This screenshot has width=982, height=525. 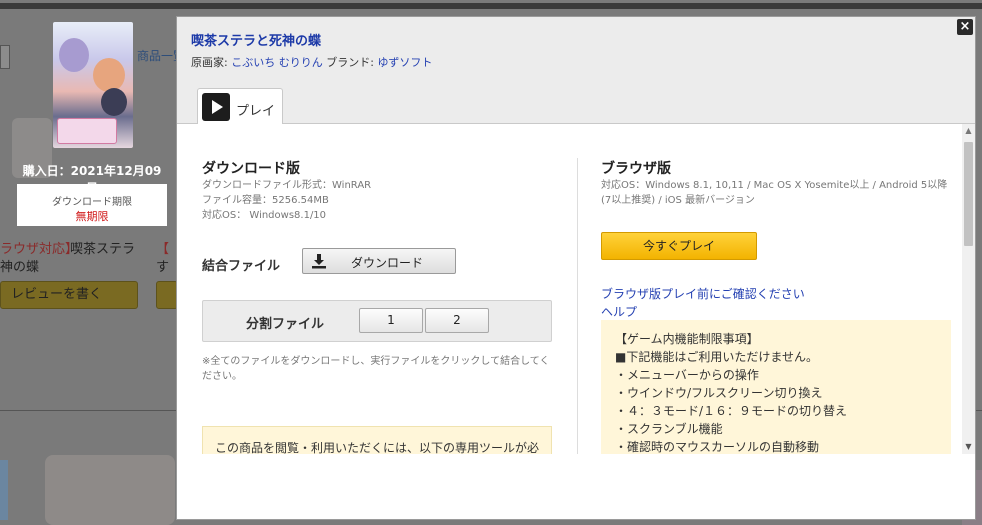 I want to click on product-cover-image, so click(x=93, y=85).